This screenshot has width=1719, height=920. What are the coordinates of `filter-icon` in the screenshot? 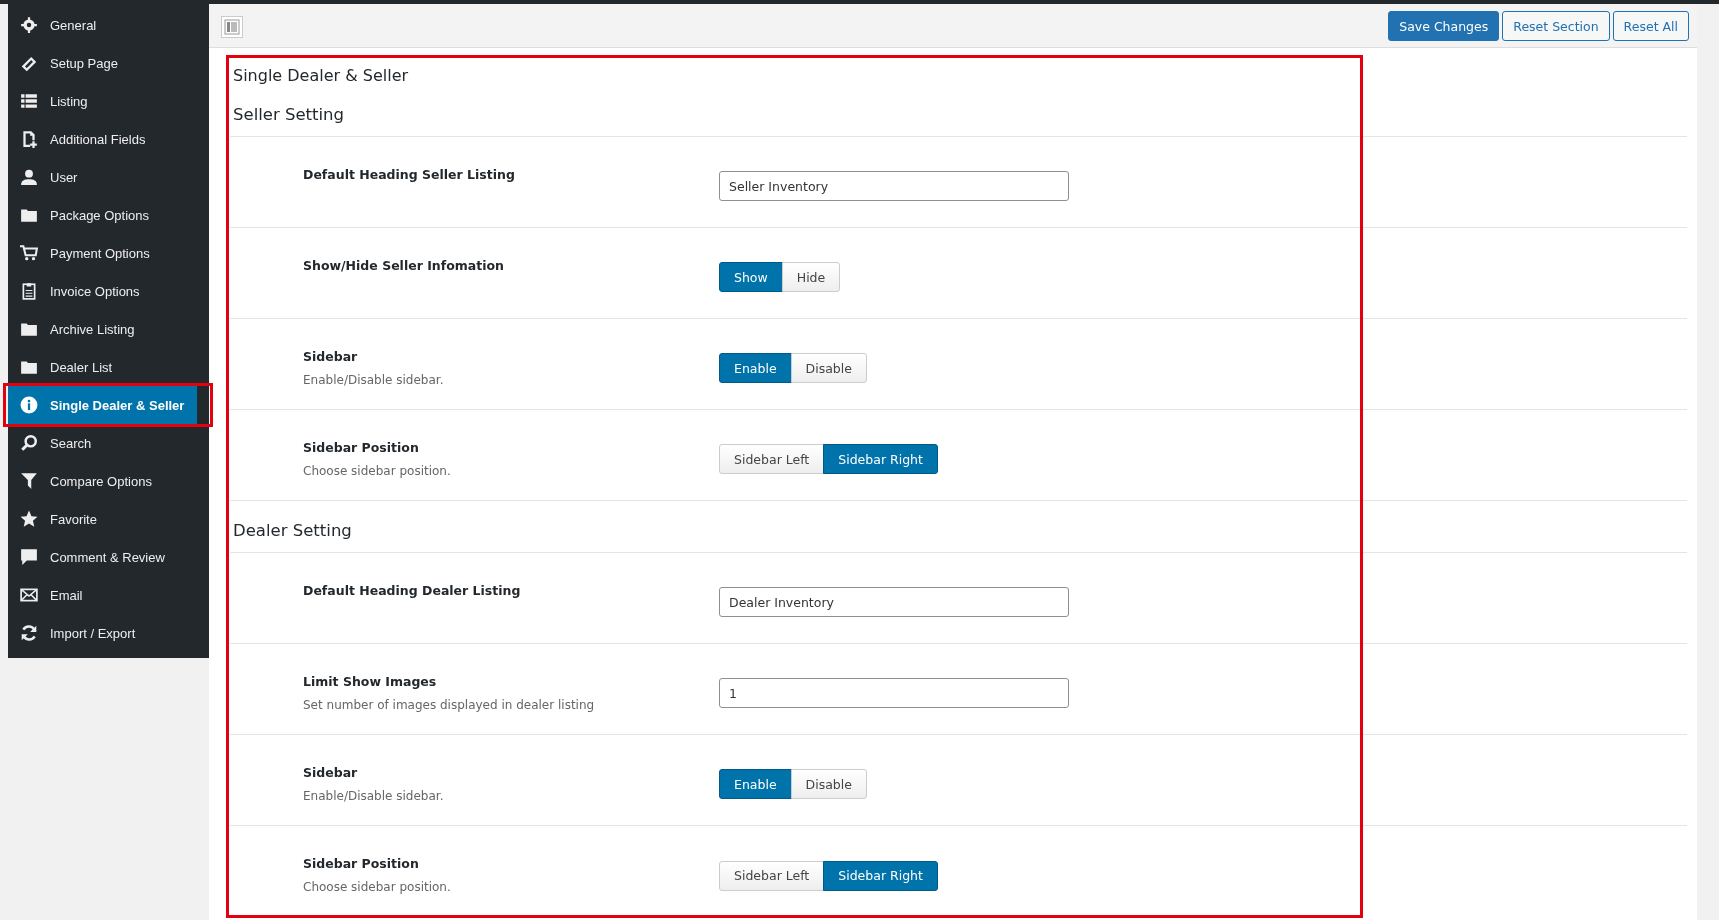 It's located at (29, 481).